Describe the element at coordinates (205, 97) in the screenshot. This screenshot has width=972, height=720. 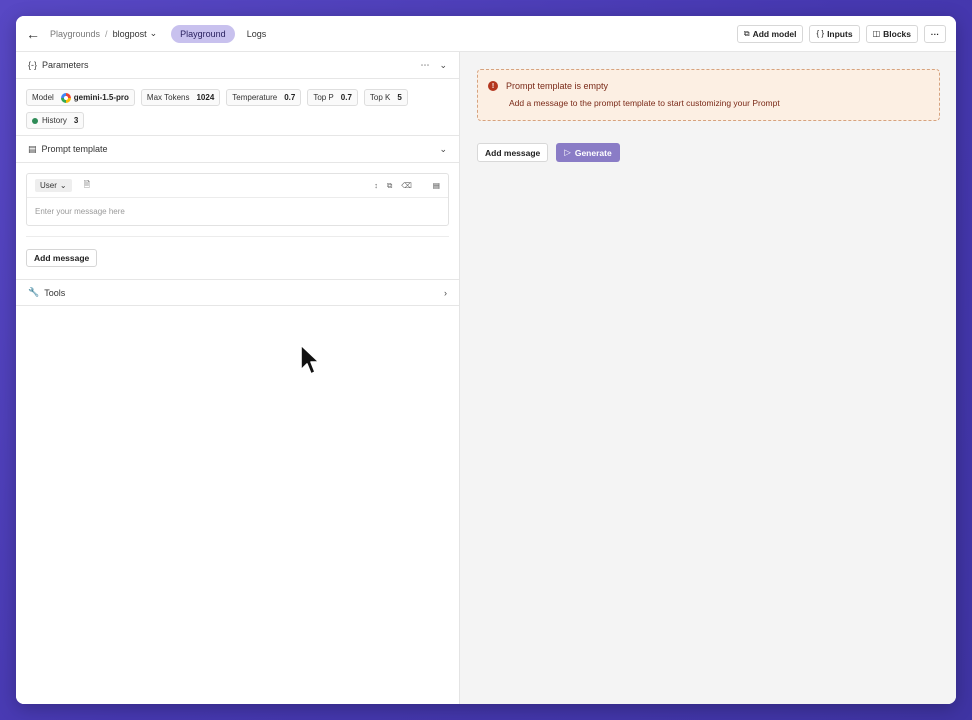
I see `chip-value: 1024` at that location.